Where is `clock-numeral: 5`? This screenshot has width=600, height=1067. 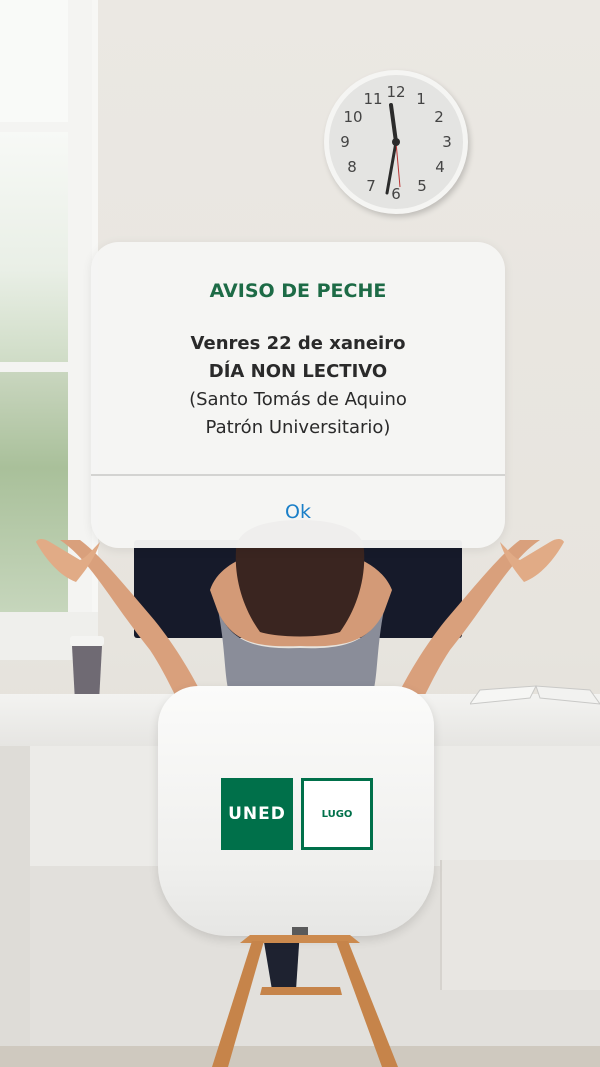
clock-numeral: 5 is located at coordinates (422, 186).